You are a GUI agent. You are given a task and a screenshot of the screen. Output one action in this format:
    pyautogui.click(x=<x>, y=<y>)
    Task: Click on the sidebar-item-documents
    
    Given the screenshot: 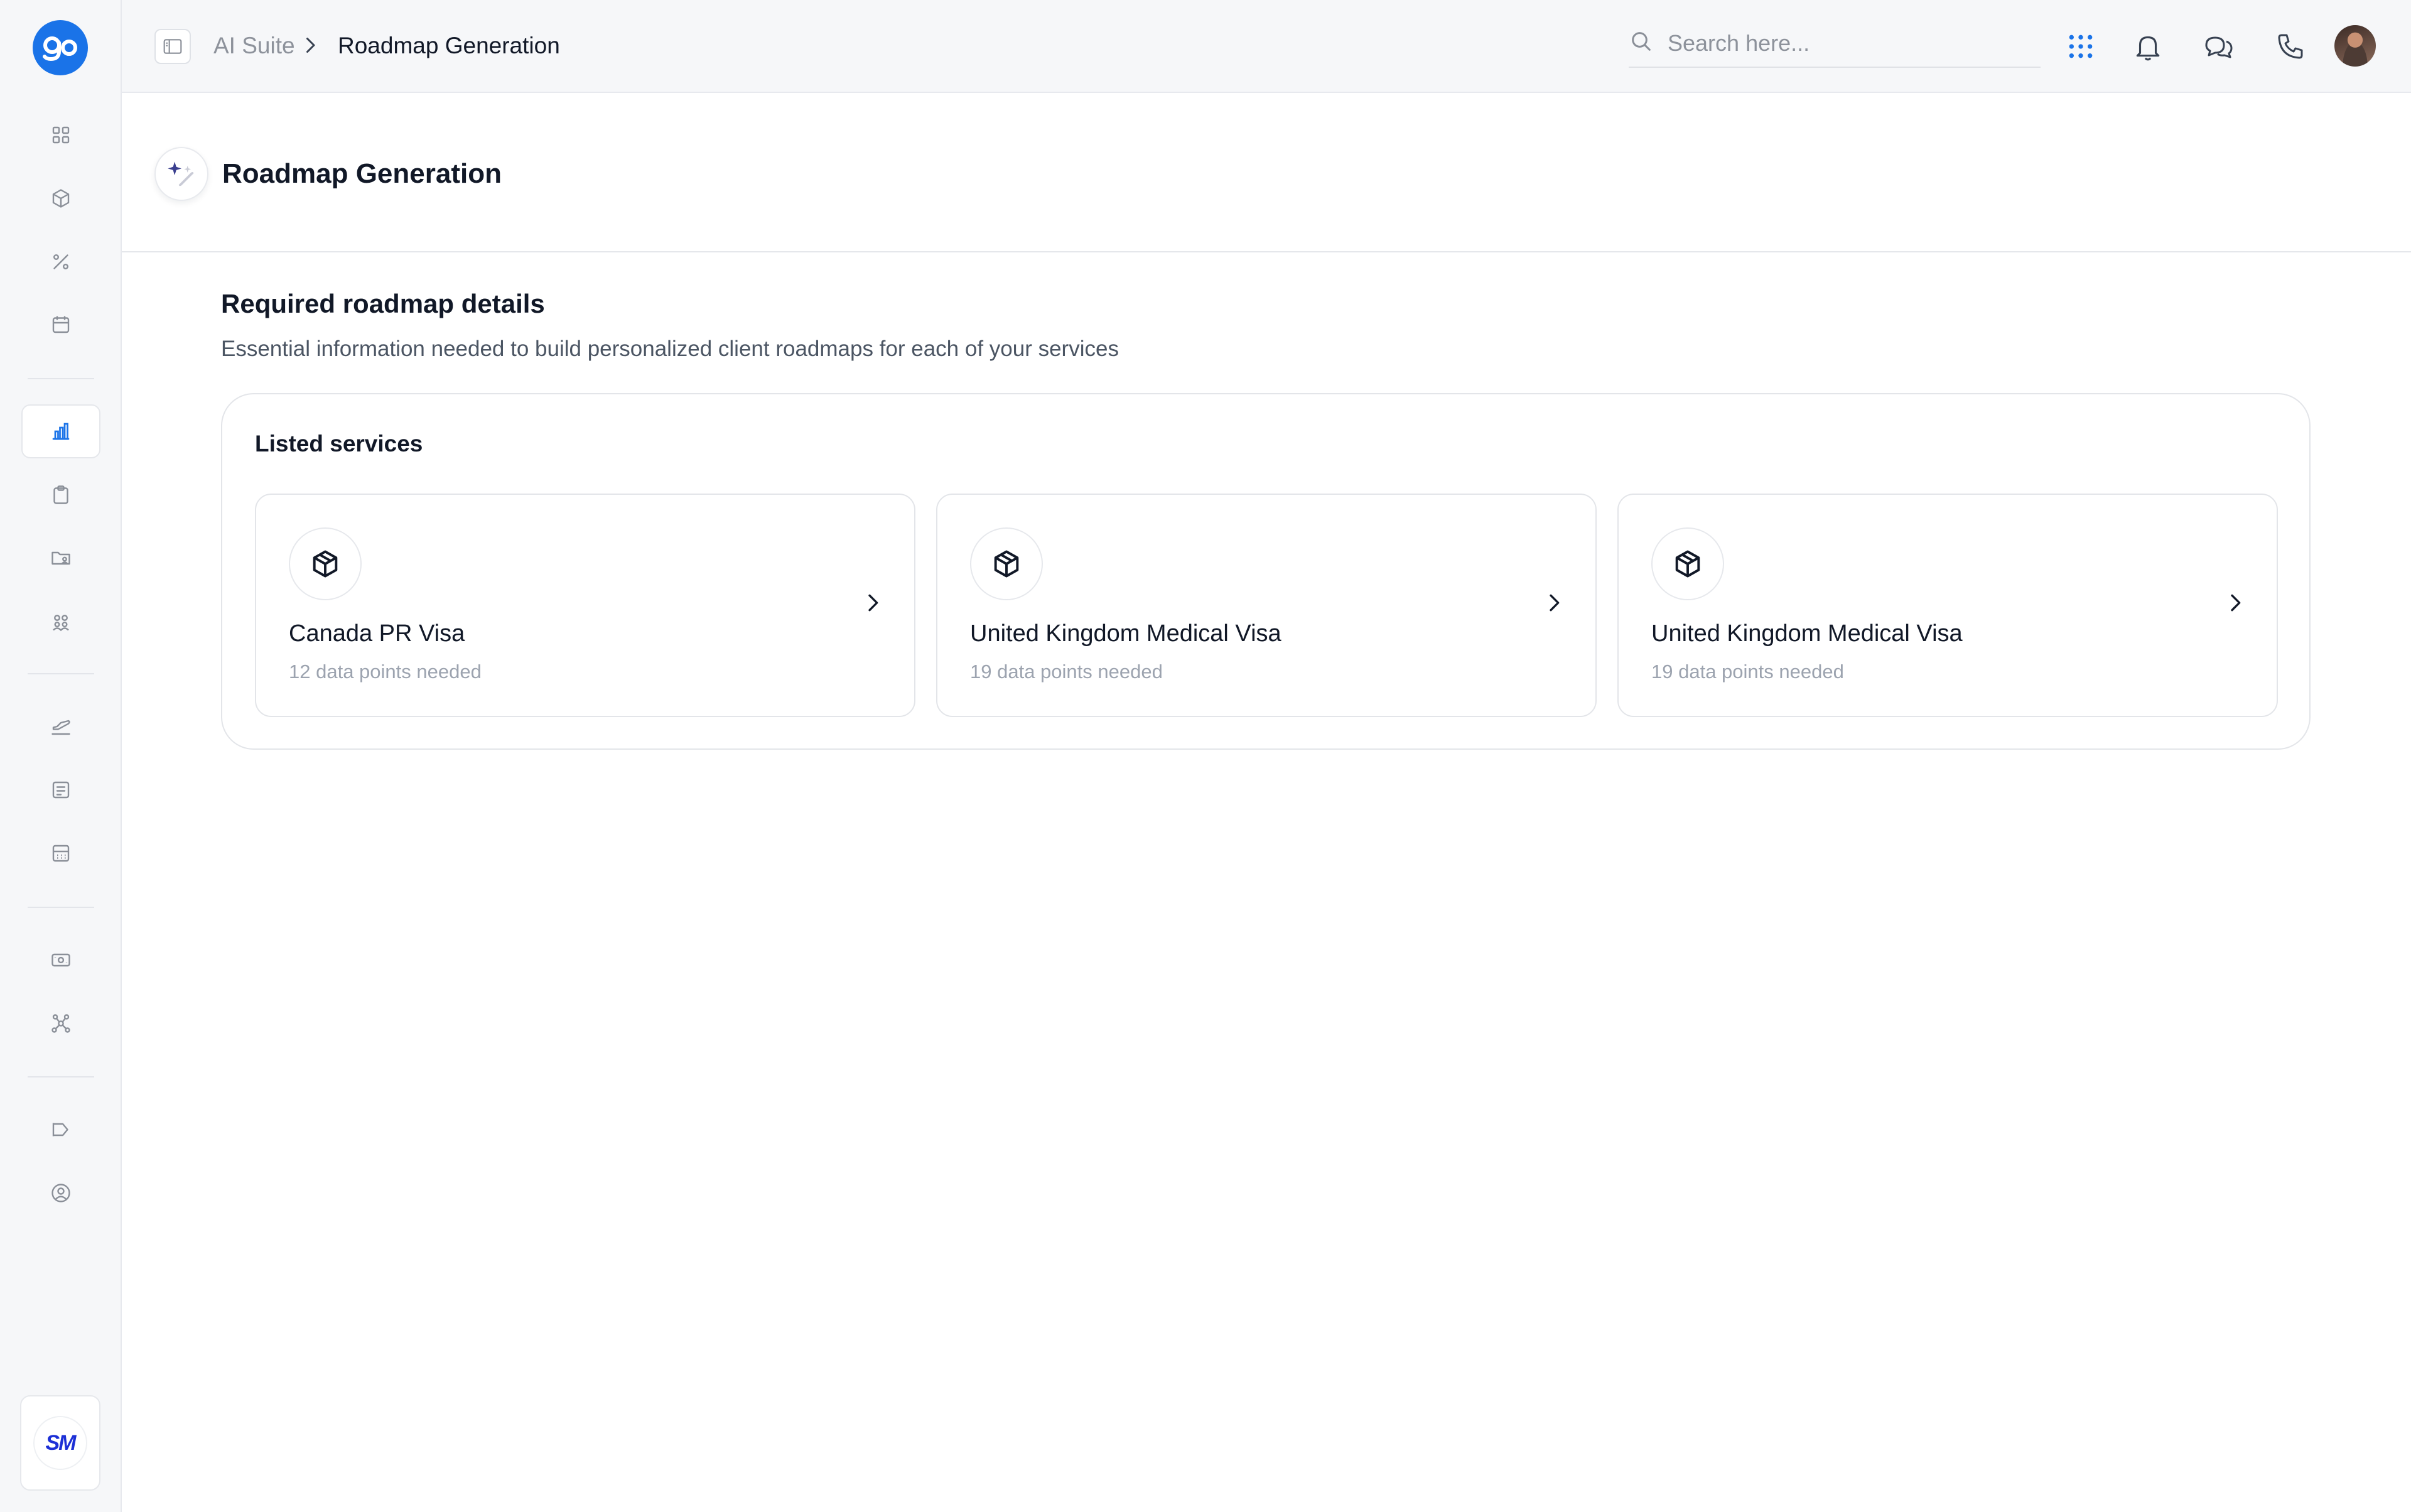 What is the action you would take?
    pyautogui.click(x=60, y=790)
    